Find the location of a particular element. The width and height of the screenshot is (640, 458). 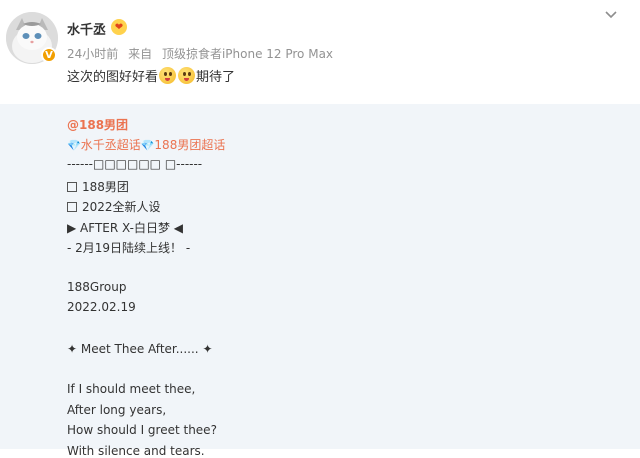

text-line: 2022全新人设 is located at coordinates (114, 206).